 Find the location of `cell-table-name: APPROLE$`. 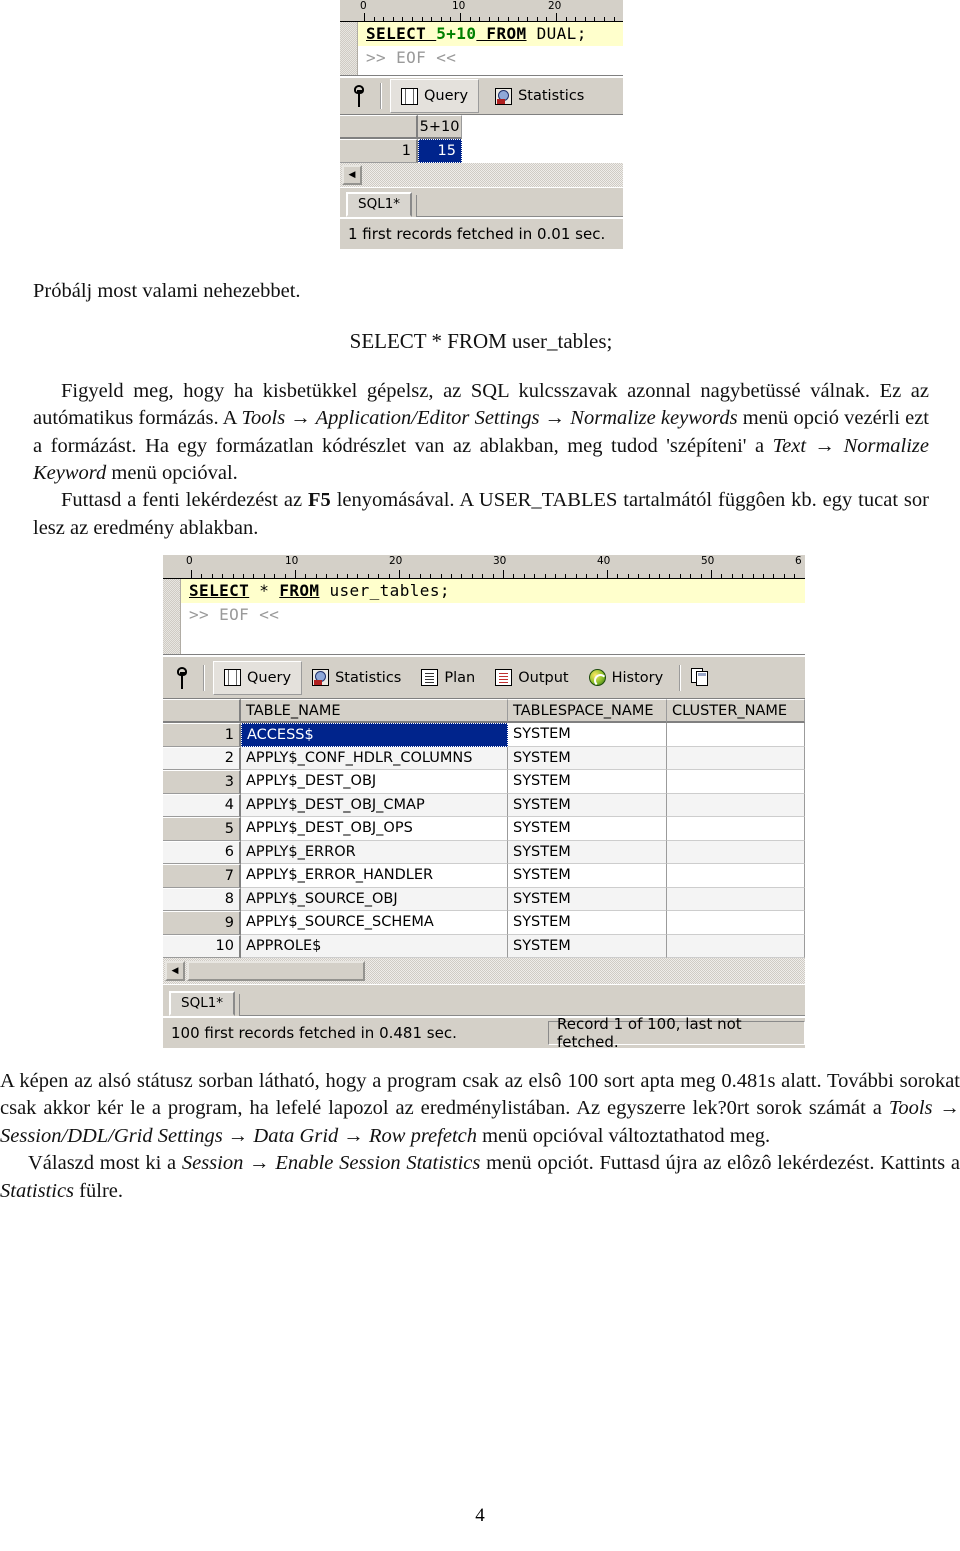

cell-table-name: APPROLE$ is located at coordinates (374, 946).